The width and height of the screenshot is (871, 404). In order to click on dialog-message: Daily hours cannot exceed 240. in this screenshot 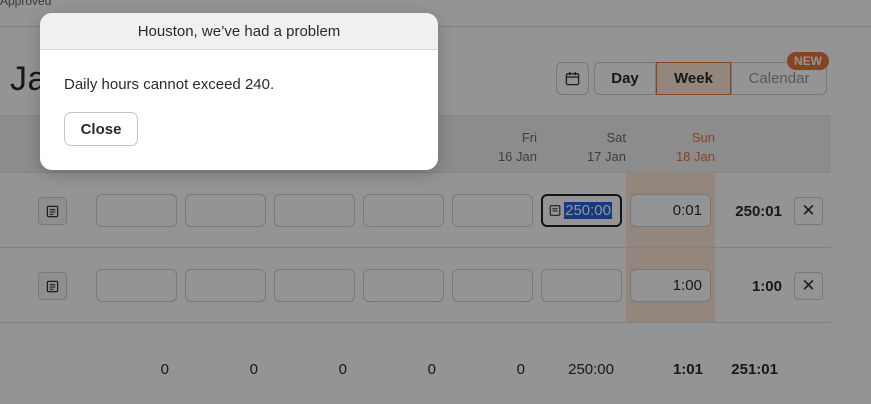, I will do `click(169, 84)`.